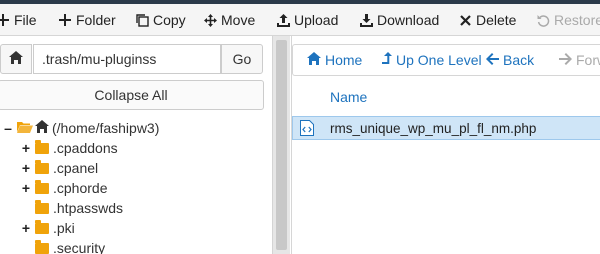 The width and height of the screenshot is (600, 254). I want to click on tree-node-label: .cphorde, so click(80, 188).